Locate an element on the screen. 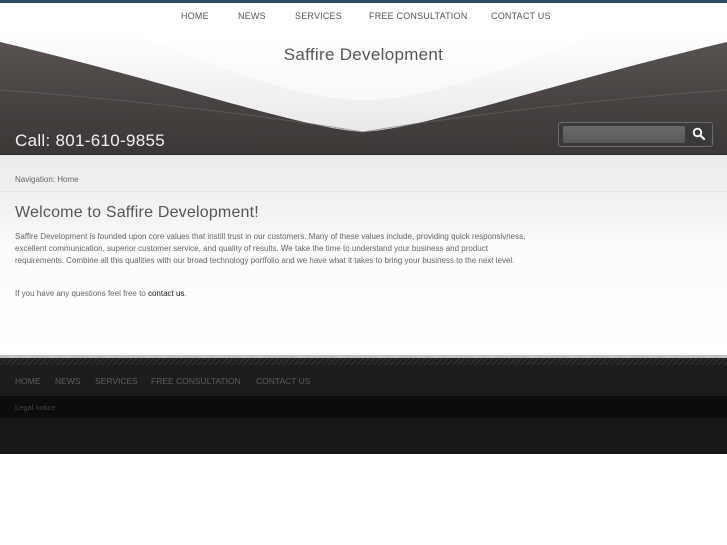 Image resolution: width=727 pixels, height=545 pixels. divider is located at coordinates (363, 191).